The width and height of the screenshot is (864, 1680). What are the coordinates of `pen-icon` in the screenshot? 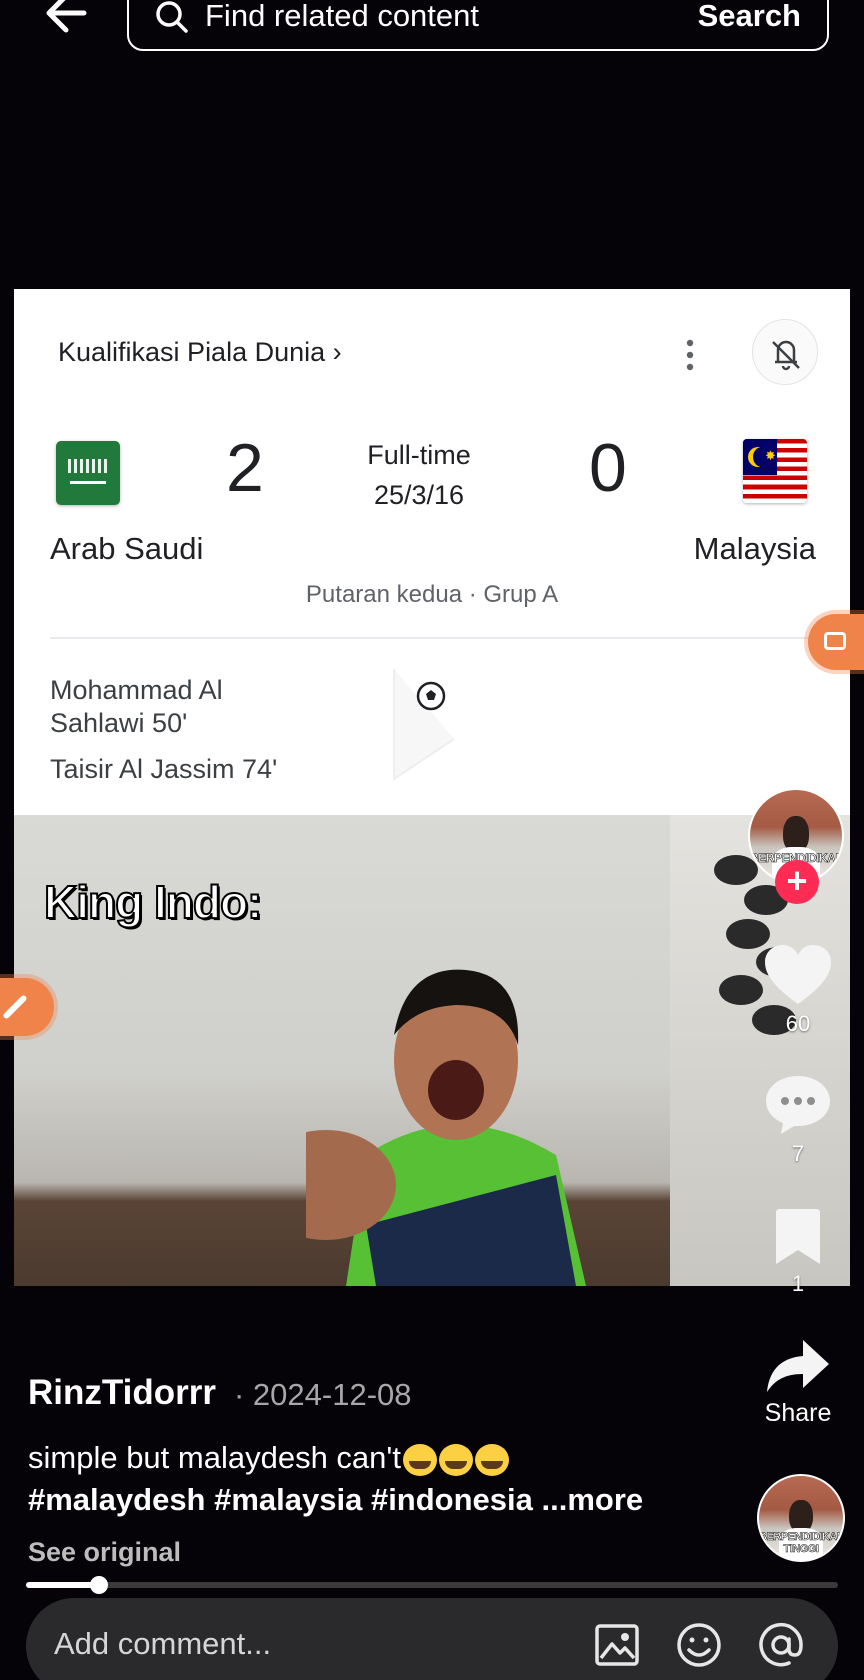 It's located at (15, 1007).